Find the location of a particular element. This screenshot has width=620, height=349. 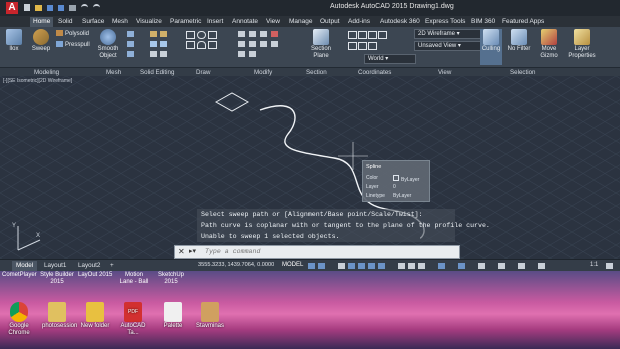

smooth-object-button: Smooth Object is located at coordinates (108, 44).